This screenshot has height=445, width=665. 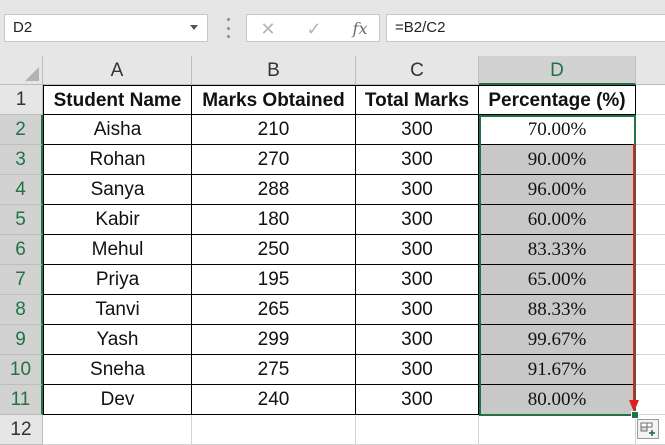 I want to click on row-header-1: 1, so click(x=21, y=100).